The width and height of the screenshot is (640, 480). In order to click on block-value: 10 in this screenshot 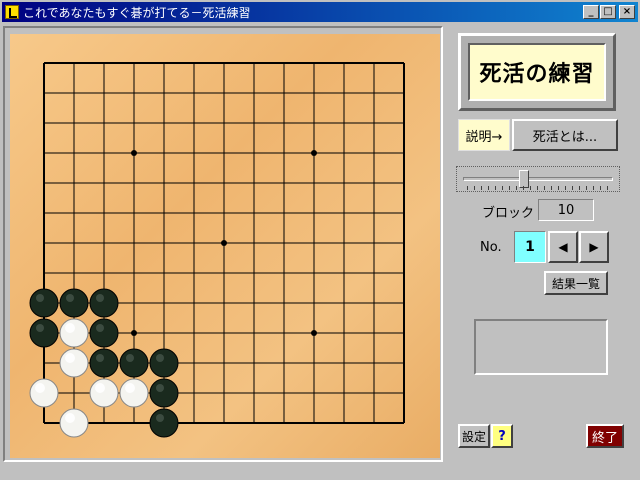, I will do `click(566, 210)`.